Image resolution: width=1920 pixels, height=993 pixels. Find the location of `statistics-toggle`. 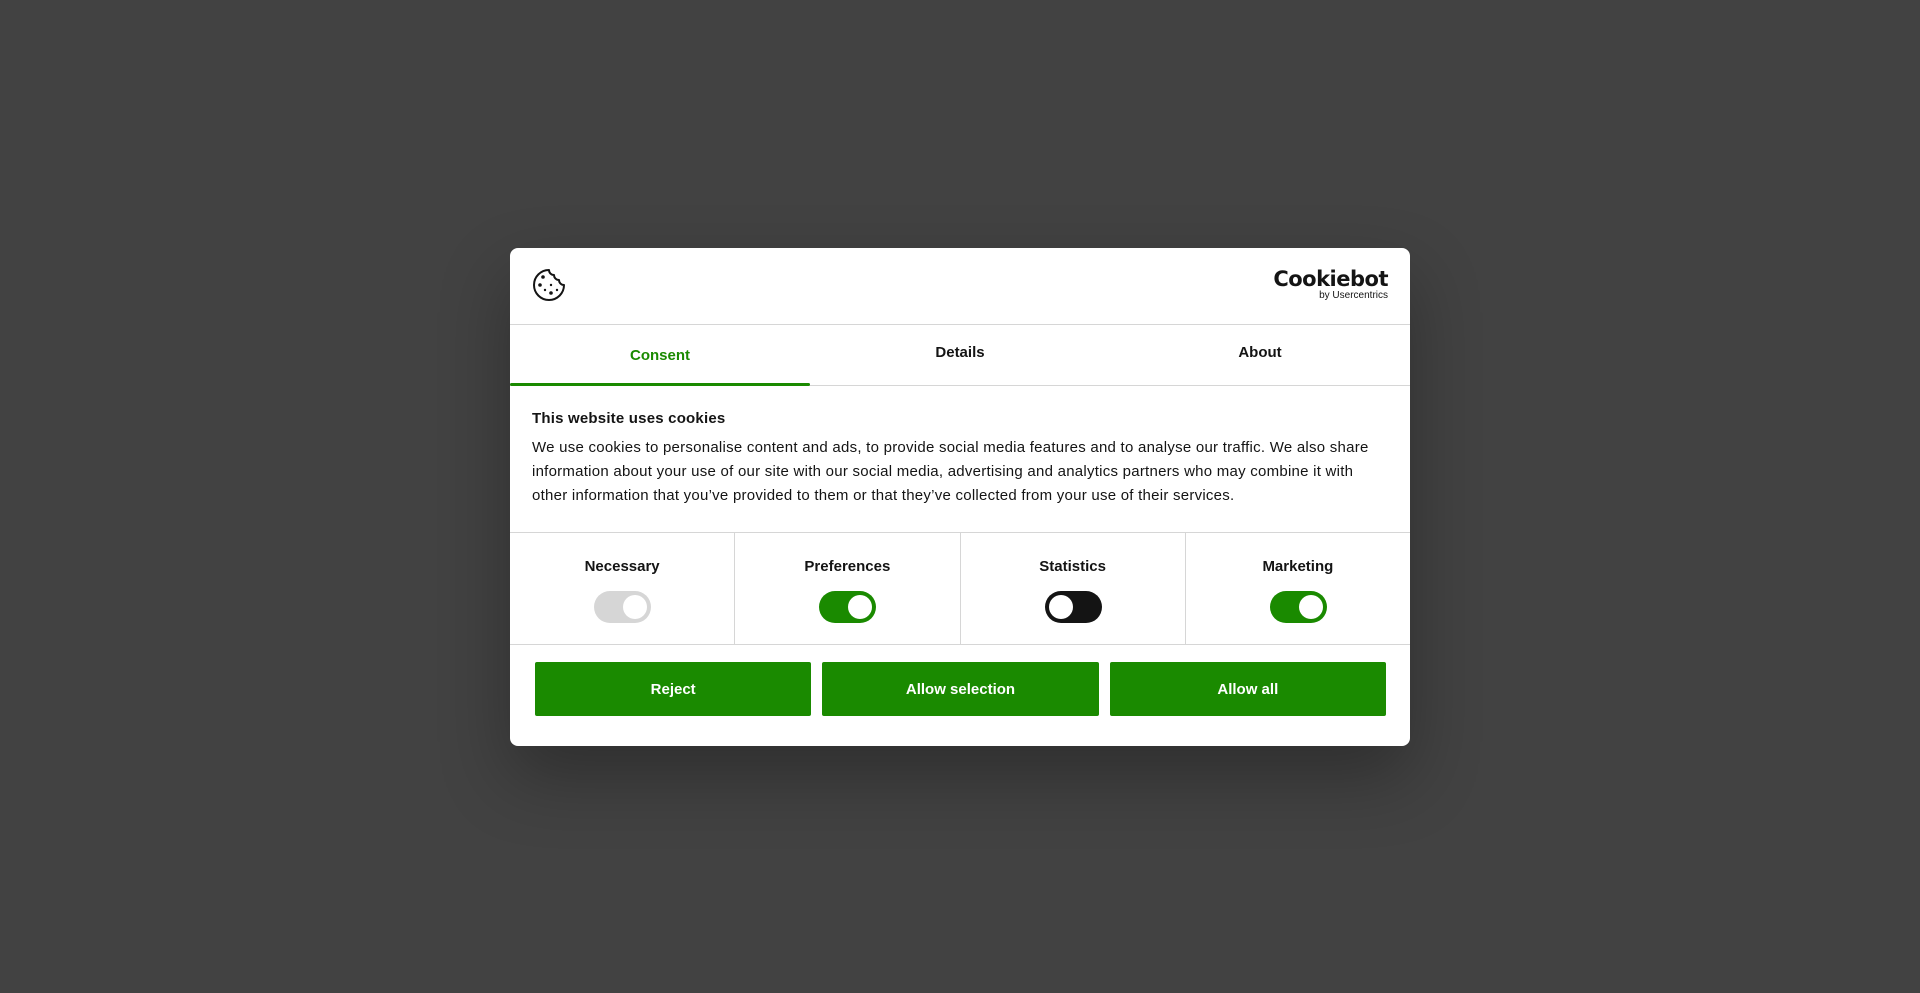

statistics-toggle is located at coordinates (1073, 607).